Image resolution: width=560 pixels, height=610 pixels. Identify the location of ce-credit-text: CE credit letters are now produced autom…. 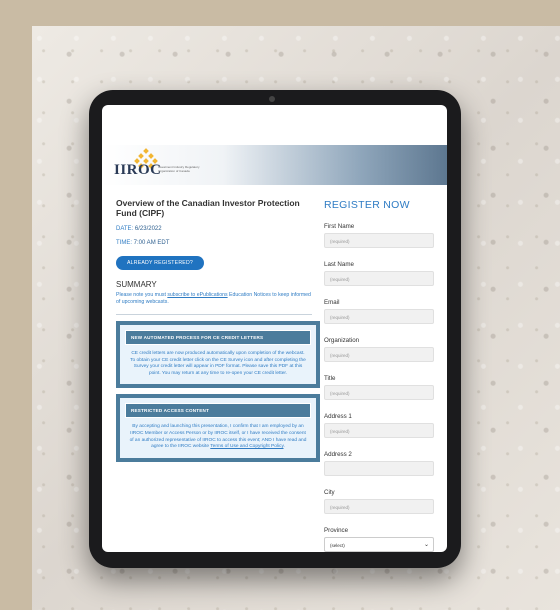
(218, 363).